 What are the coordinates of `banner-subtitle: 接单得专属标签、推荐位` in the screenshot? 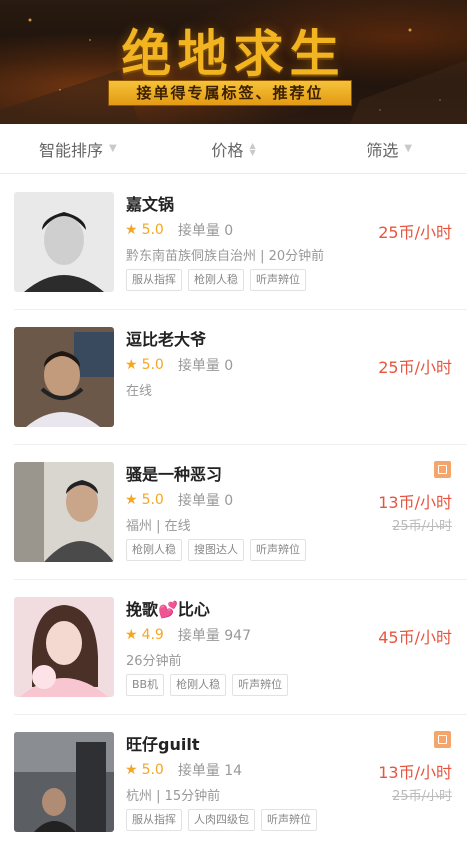 It's located at (230, 93).